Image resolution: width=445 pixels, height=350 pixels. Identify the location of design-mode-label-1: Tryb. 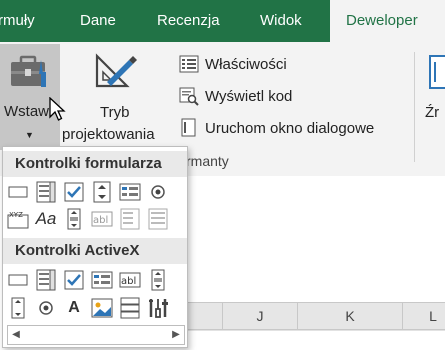
(115, 112).